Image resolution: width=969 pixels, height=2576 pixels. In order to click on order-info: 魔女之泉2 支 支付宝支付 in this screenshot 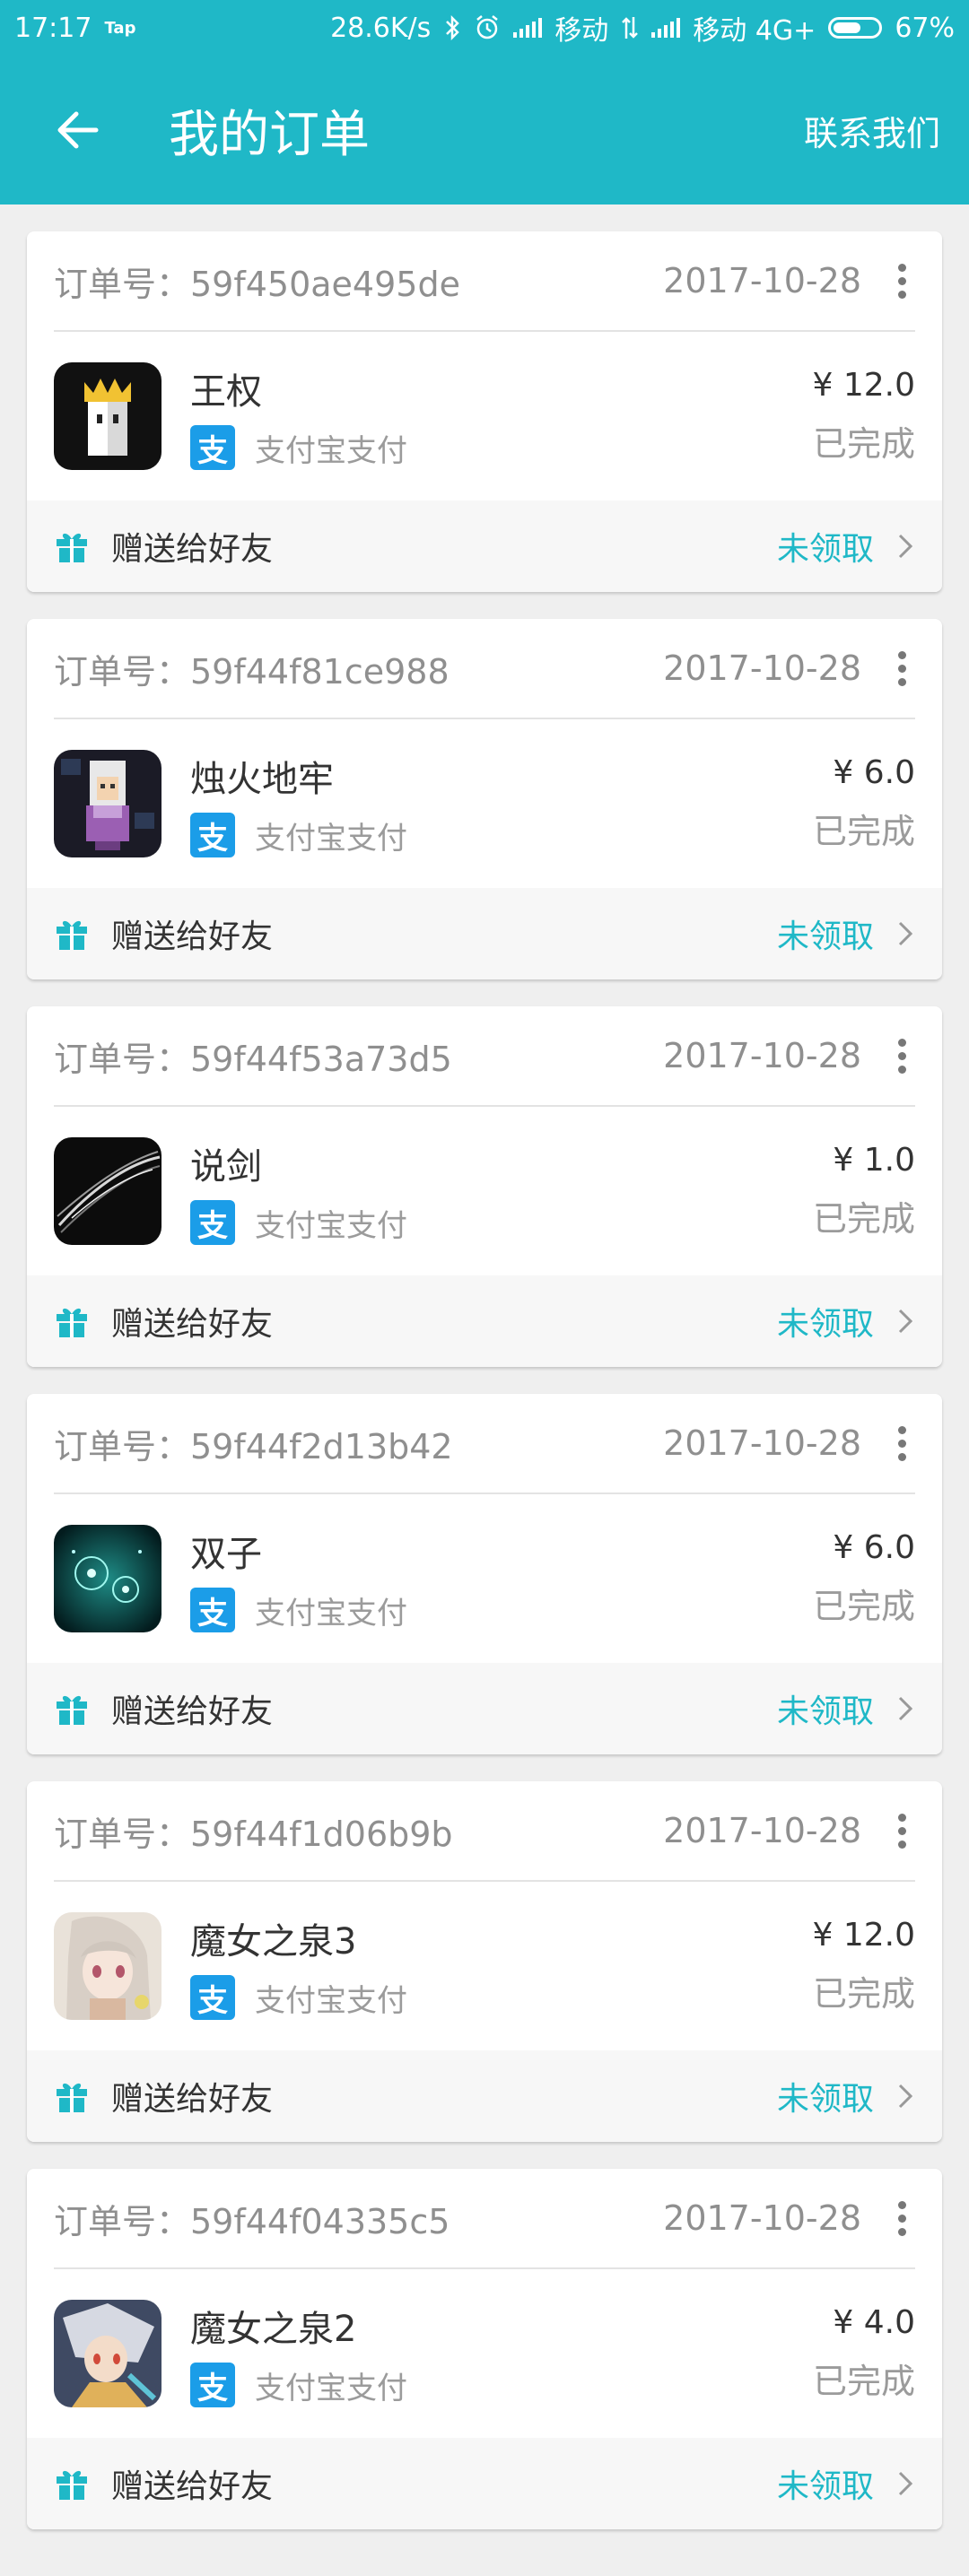, I will do `click(501, 2353)`.